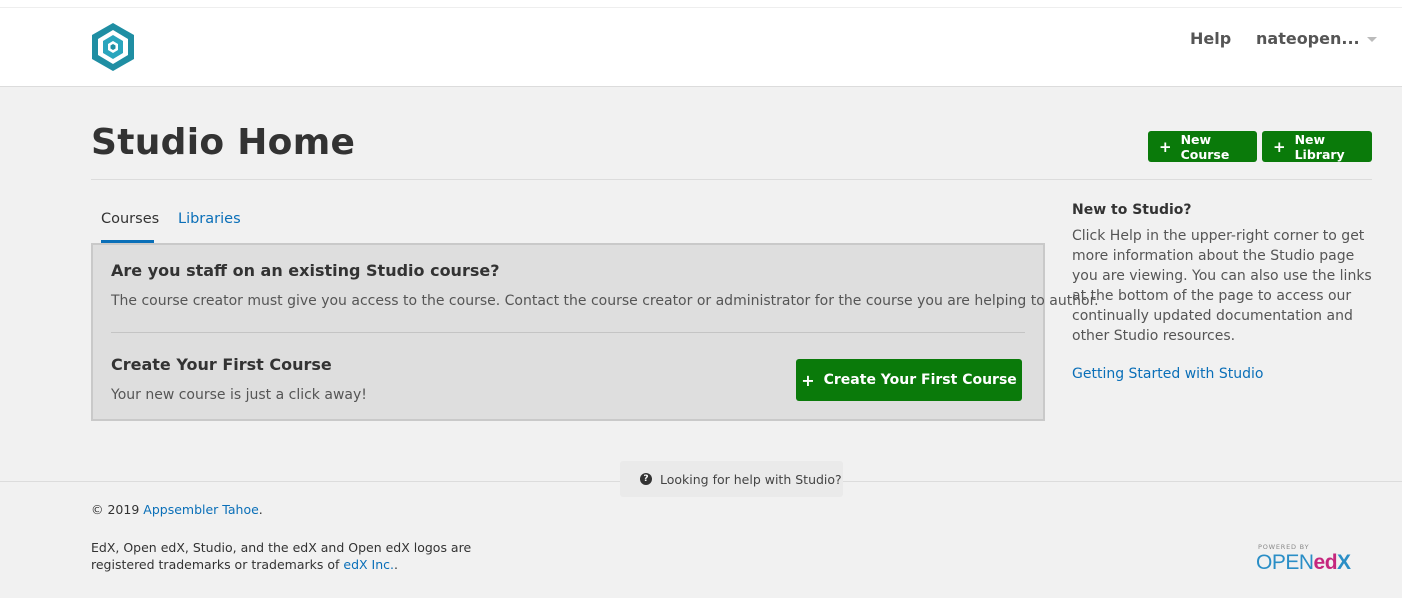 This screenshot has height=598, width=1402. I want to click on new-course-label: New Course, so click(1205, 146).